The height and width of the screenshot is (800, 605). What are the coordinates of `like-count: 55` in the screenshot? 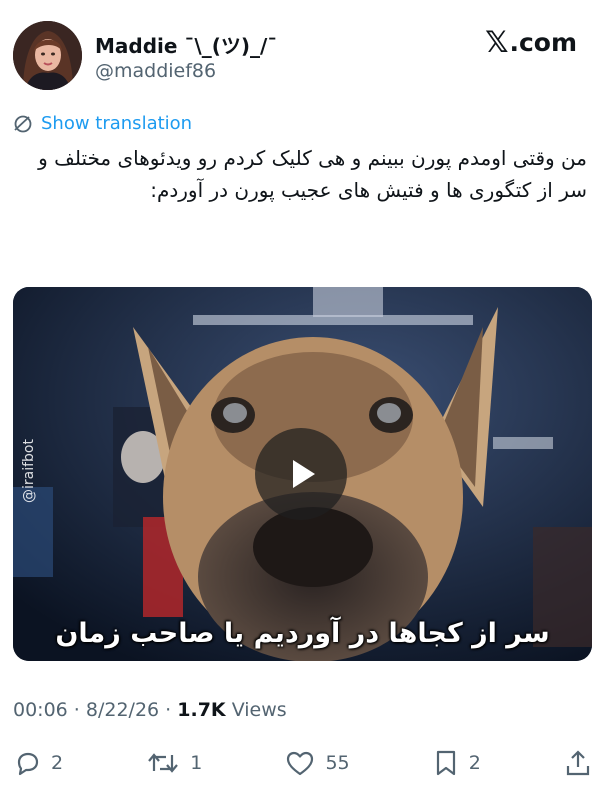 It's located at (337, 763).